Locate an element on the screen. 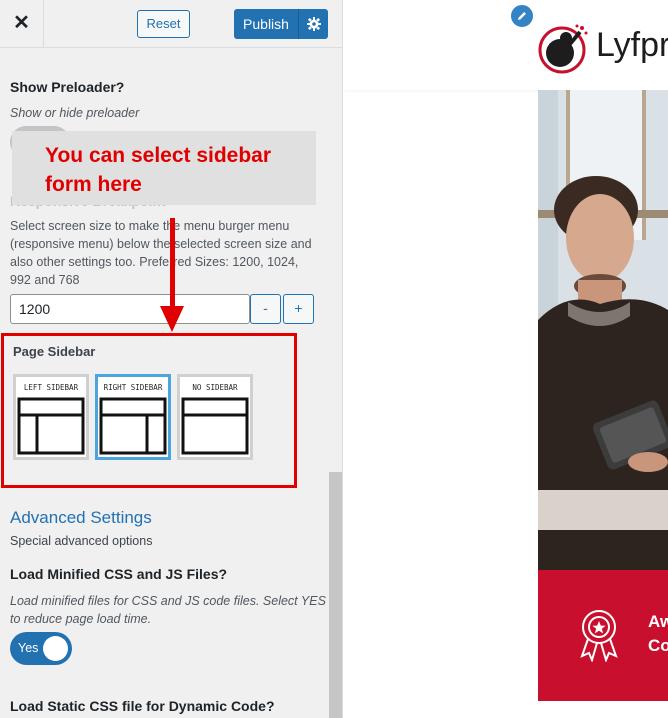 This screenshot has width=668, height=718. close-button: ✕ is located at coordinates (22, 23).